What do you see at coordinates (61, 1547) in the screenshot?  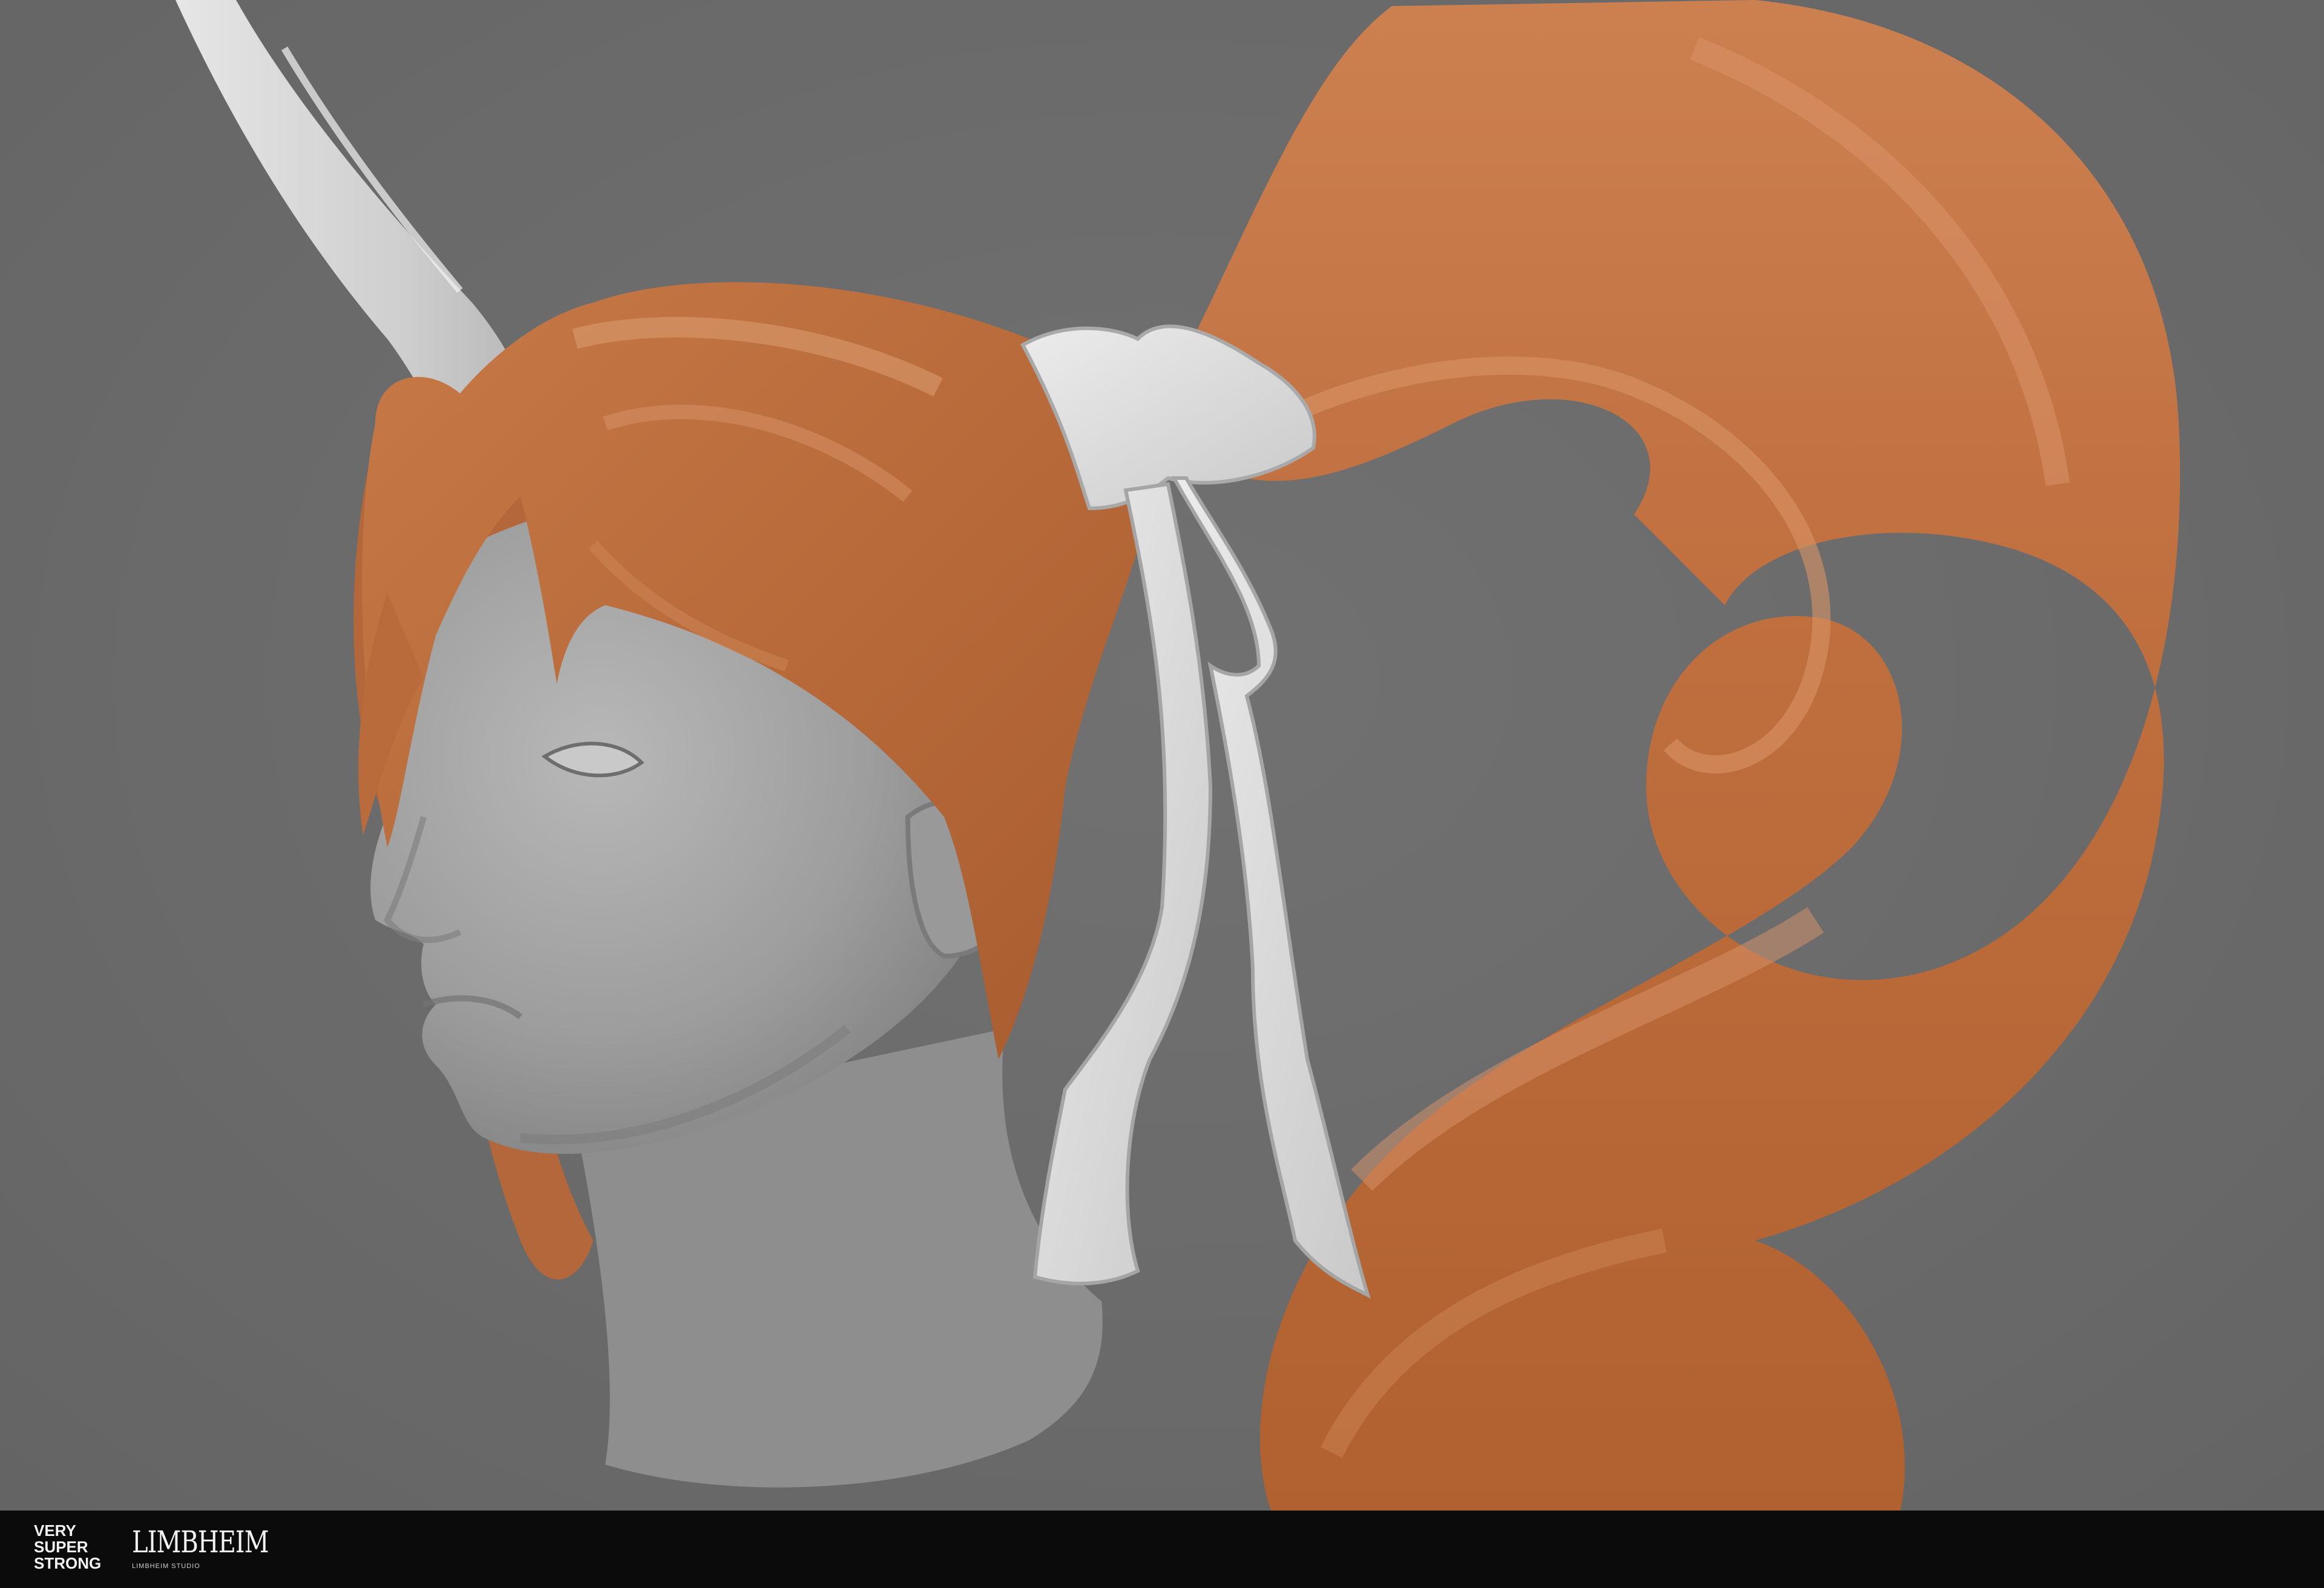 I see `logo-line-super: SUPER` at bounding box center [61, 1547].